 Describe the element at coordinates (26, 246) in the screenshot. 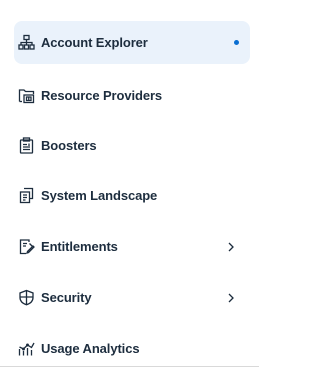

I see `edit-document-icon` at that location.